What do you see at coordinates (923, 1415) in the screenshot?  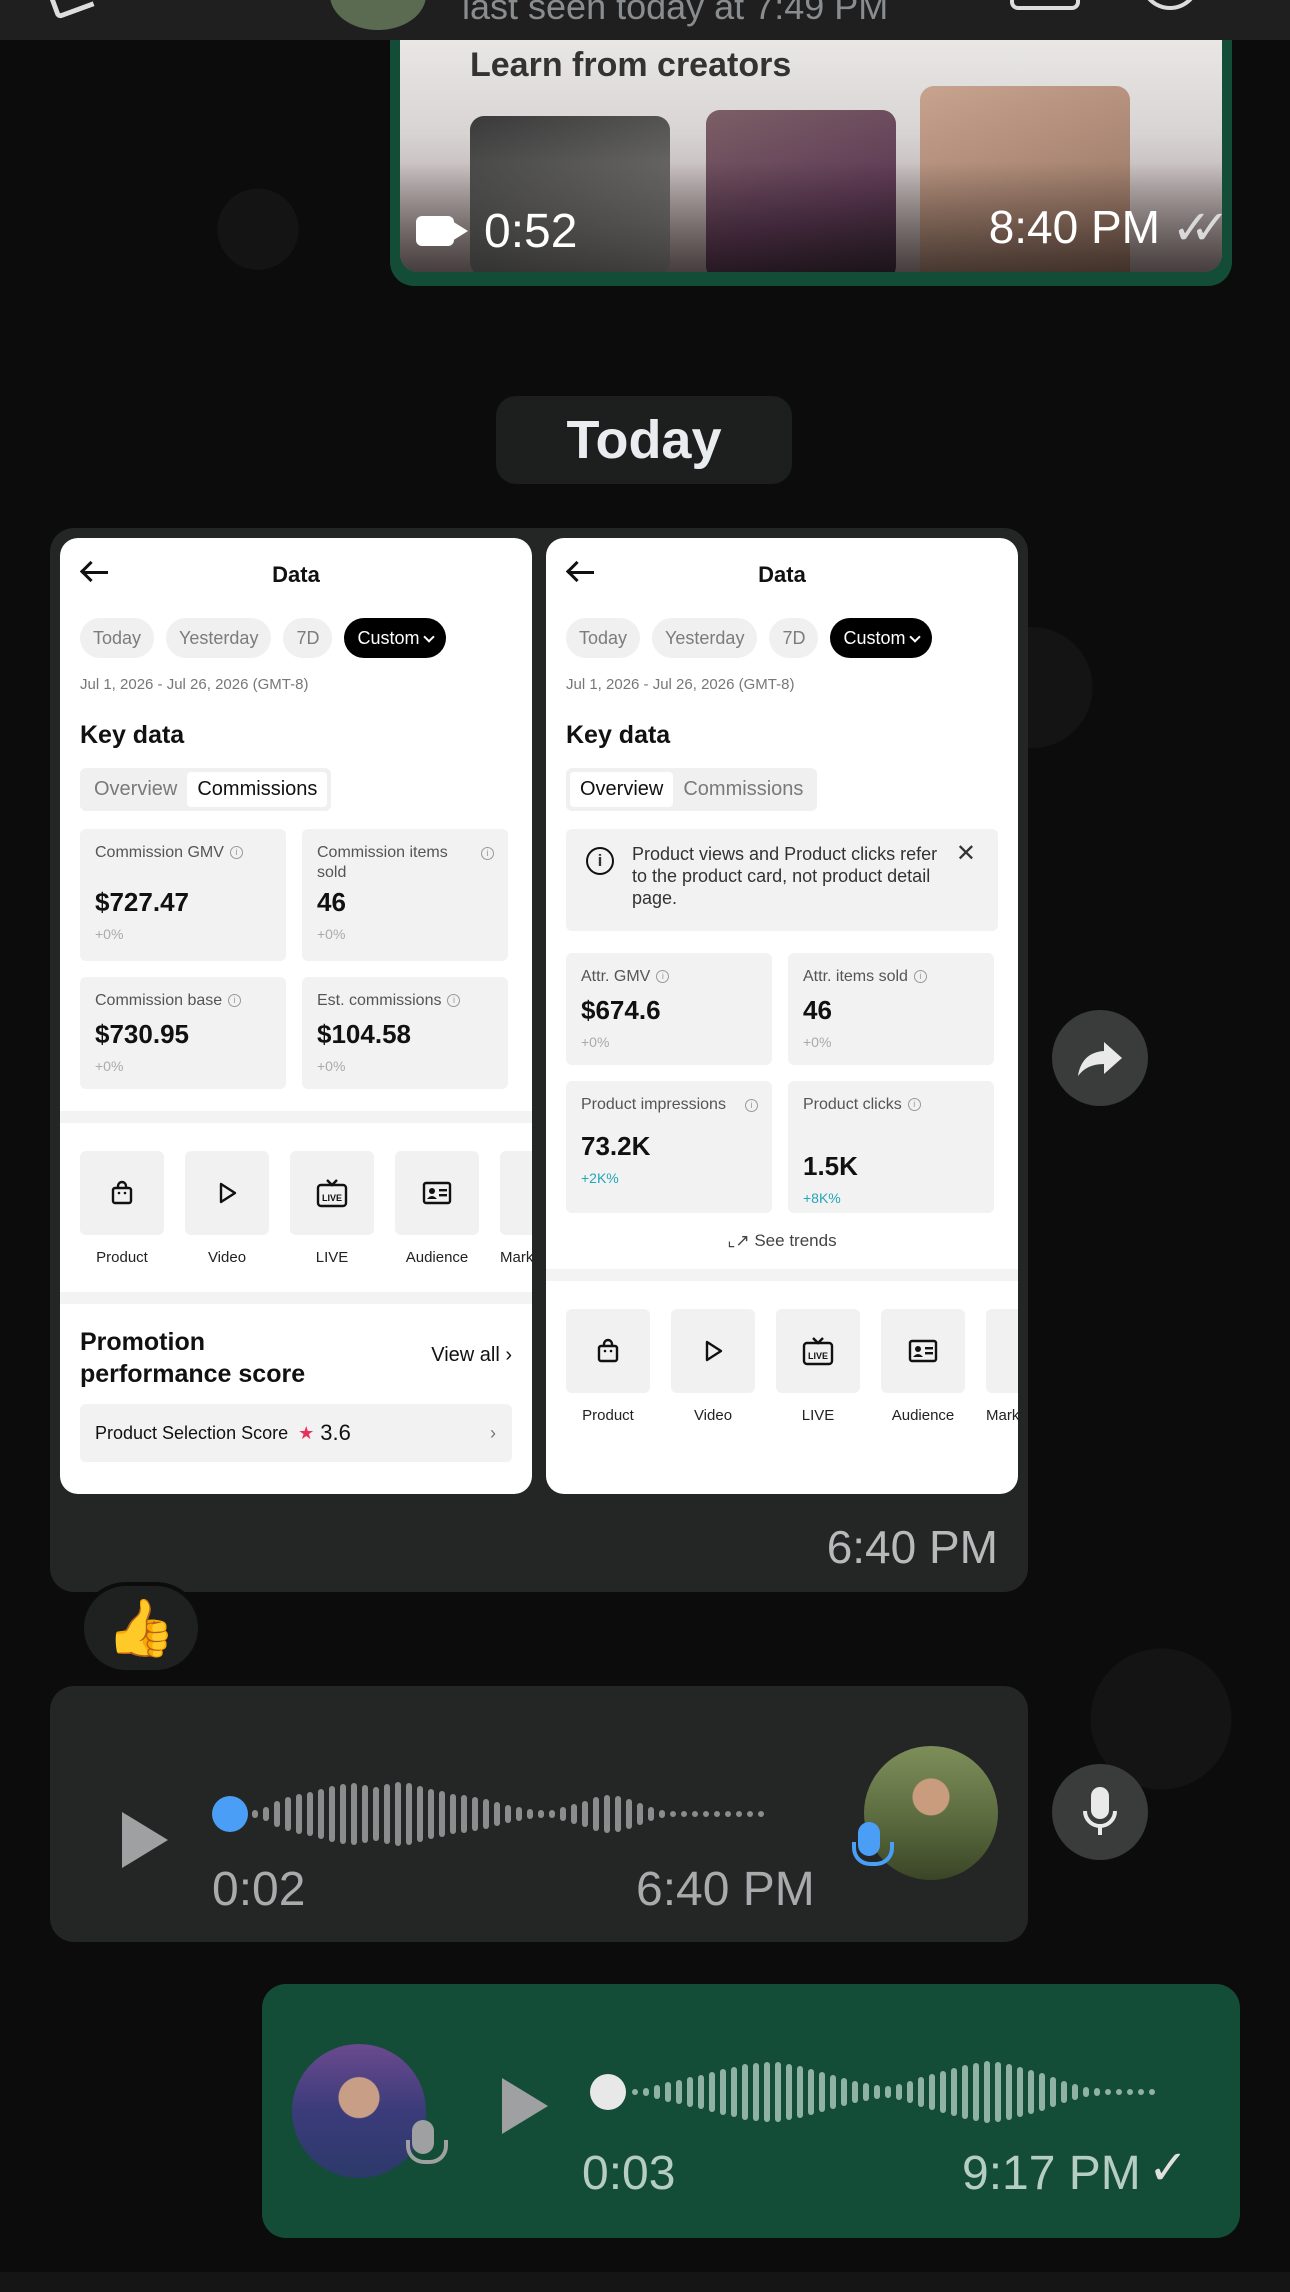 I see `tool-label: Audience` at bounding box center [923, 1415].